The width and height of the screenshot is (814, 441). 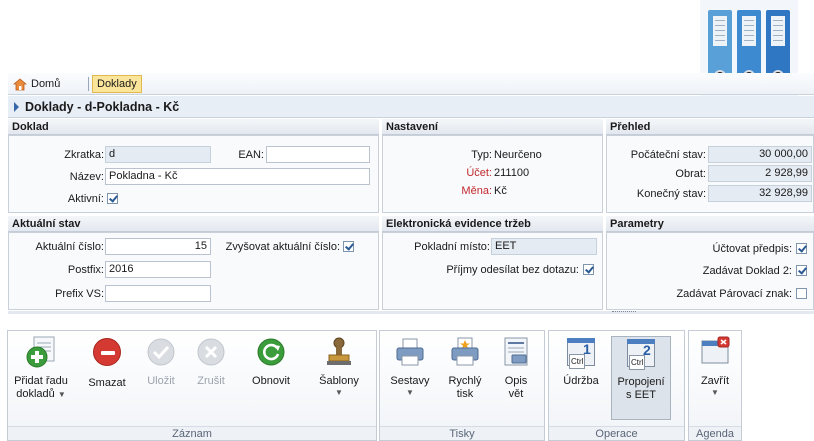 I want to click on typ-value: Neurčeno, so click(x=518, y=155).